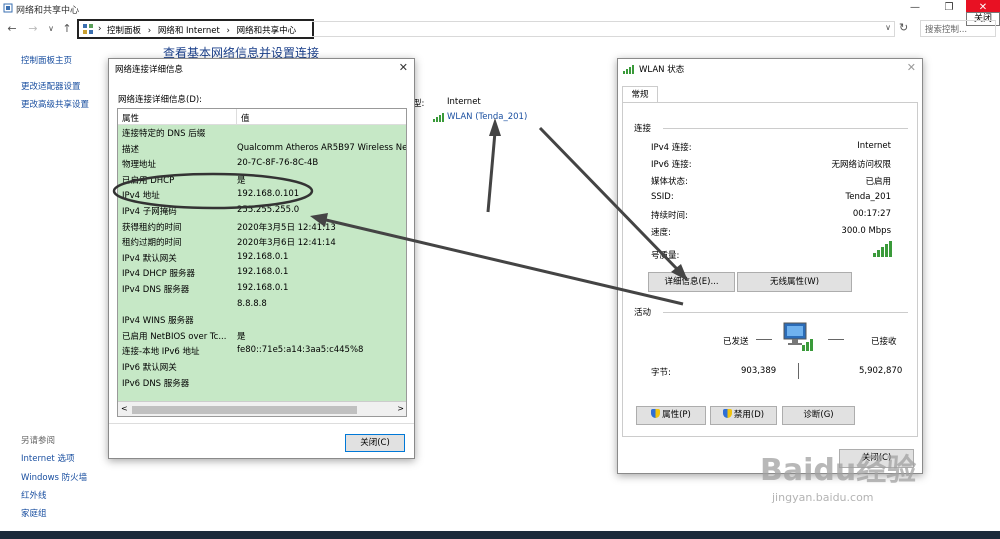 The width and height of the screenshot is (1000, 539). Describe the element at coordinates (823, 497) in the screenshot. I see `baidu-watermark-url: jingyan.baidu.com` at that location.